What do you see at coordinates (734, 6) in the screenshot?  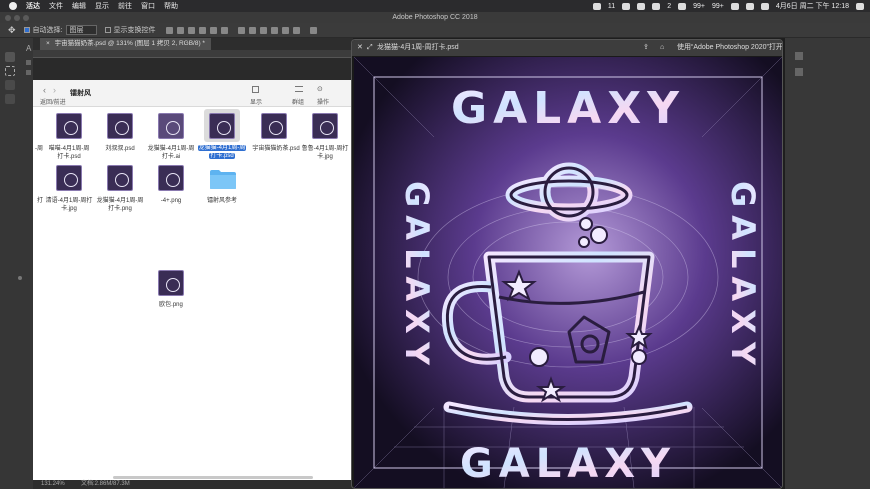 I see `bluetooth-icon` at bounding box center [734, 6].